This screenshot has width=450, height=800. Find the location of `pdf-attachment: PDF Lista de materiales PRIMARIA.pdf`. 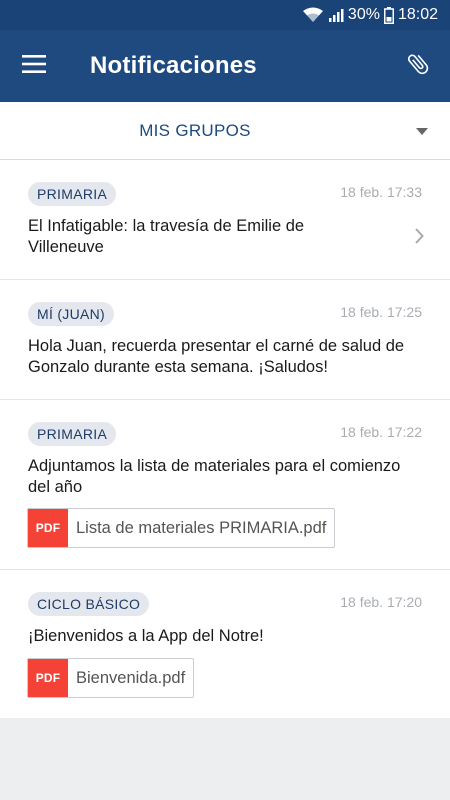

pdf-attachment: PDF Lista de materiales PRIMARIA.pdf is located at coordinates (181, 528).